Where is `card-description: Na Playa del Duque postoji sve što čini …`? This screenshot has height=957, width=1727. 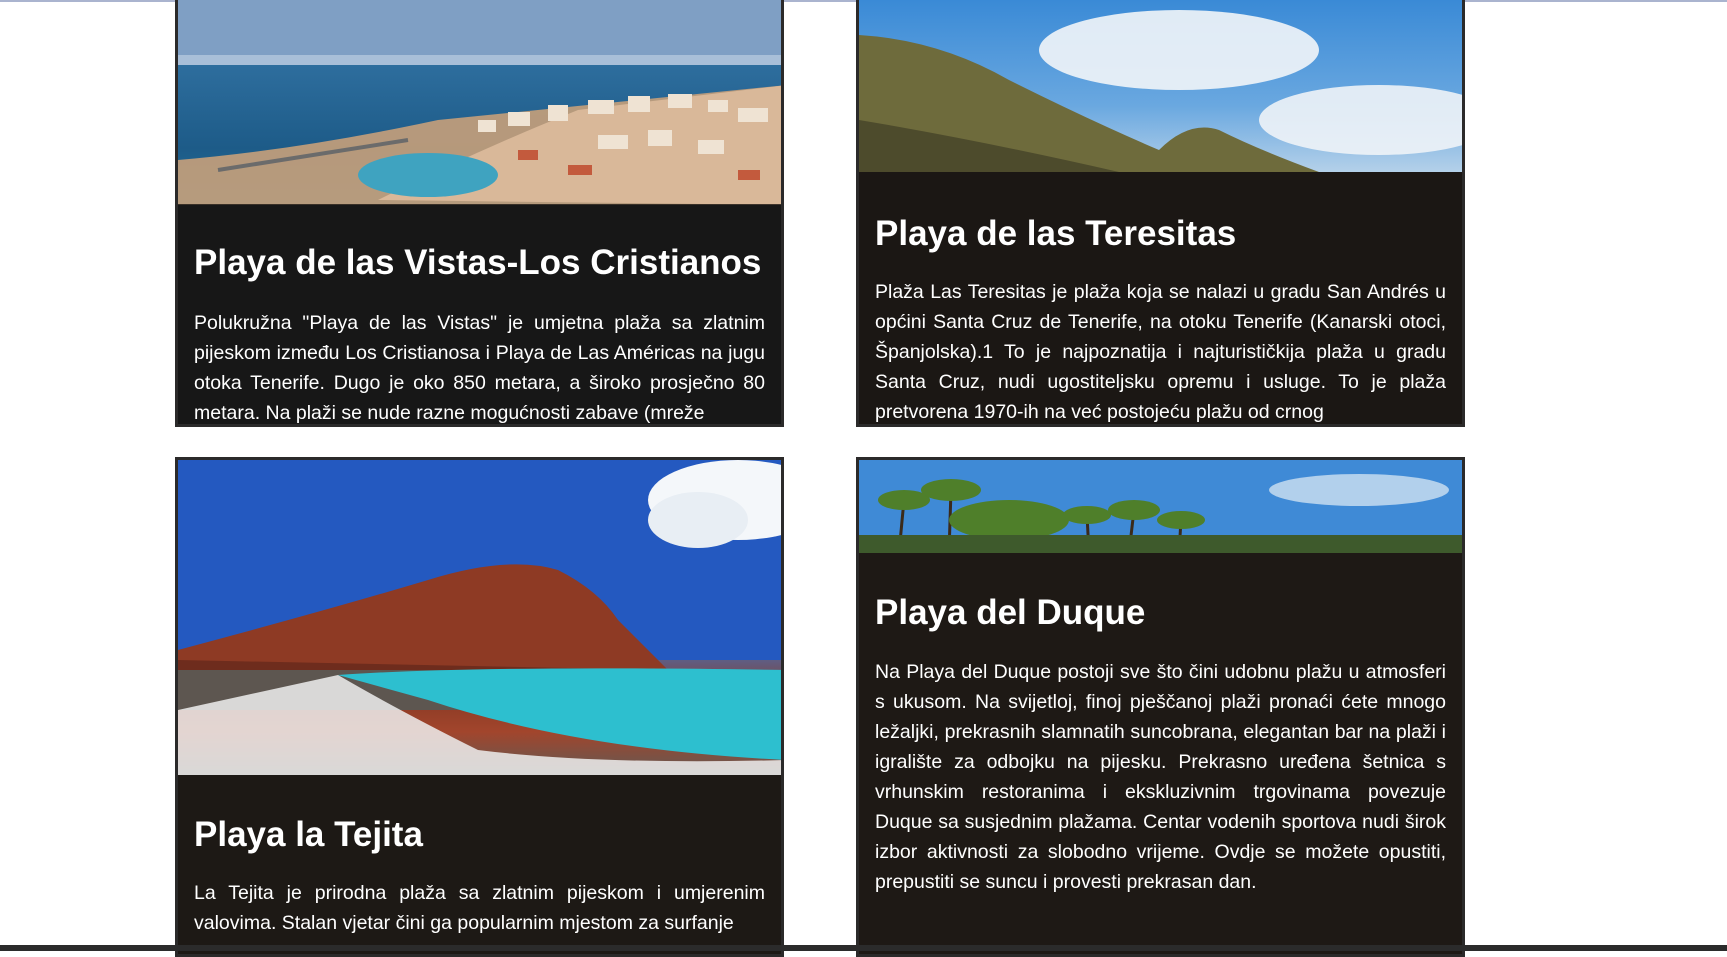 card-description: Na Playa del Duque postoji sve što čini … is located at coordinates (1160, 777).